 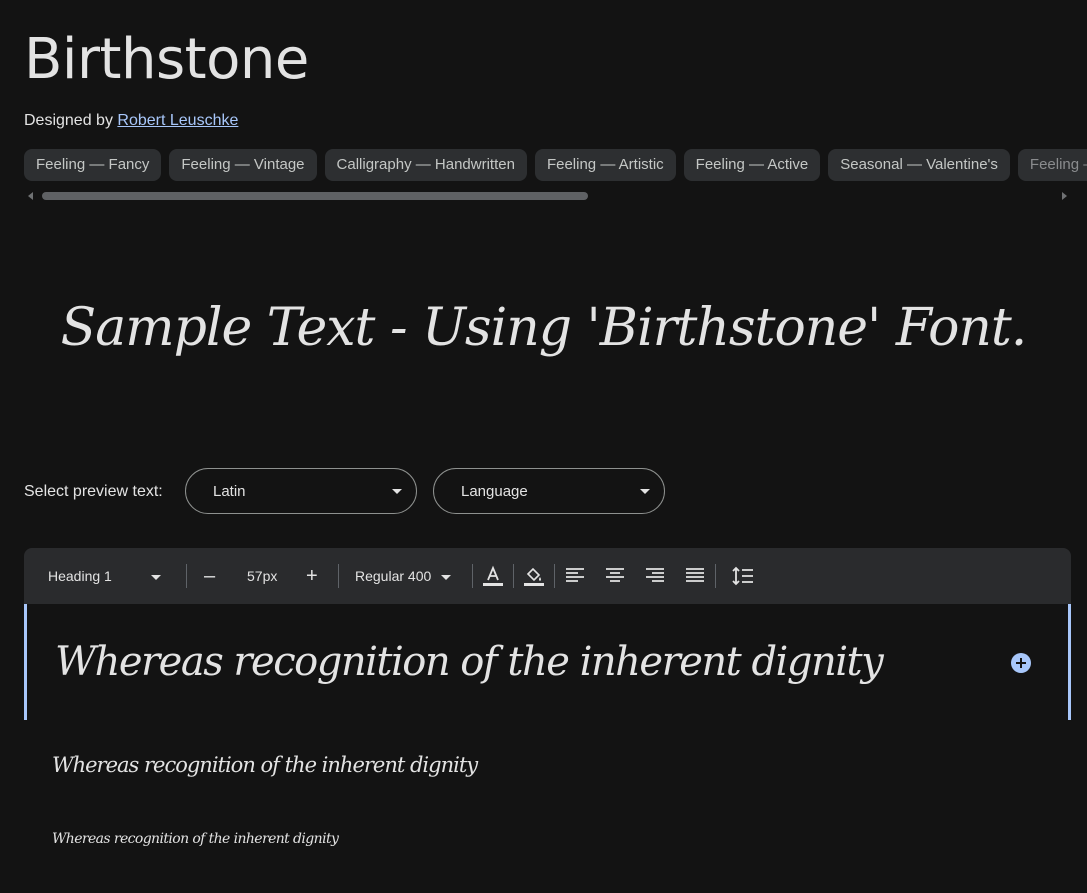 I want to click on scroll-right-arrow-icon, so click(x=1064, y=196).